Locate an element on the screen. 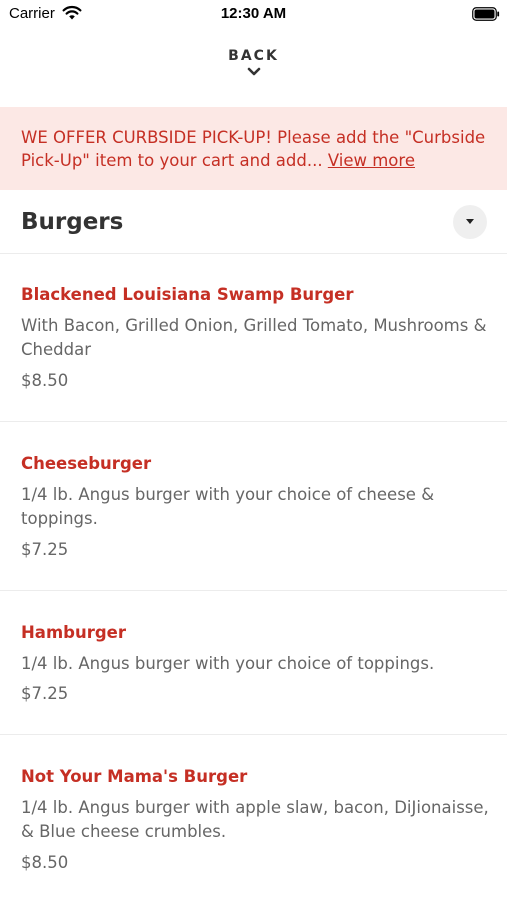 The height and width of the screenshot is (900, 507). category-header: Burgers is located at coordinates (253, 222).